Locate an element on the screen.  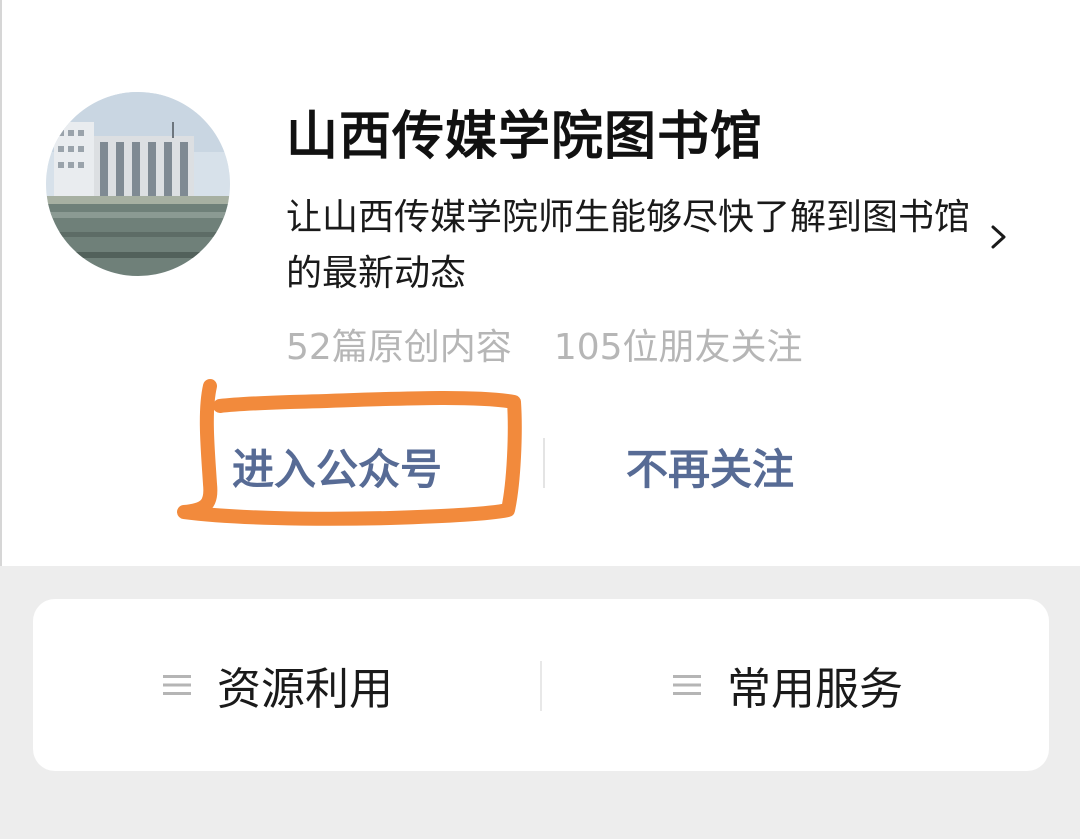
unfollow-button: 不再关注 is located at coordinates (710, 466).